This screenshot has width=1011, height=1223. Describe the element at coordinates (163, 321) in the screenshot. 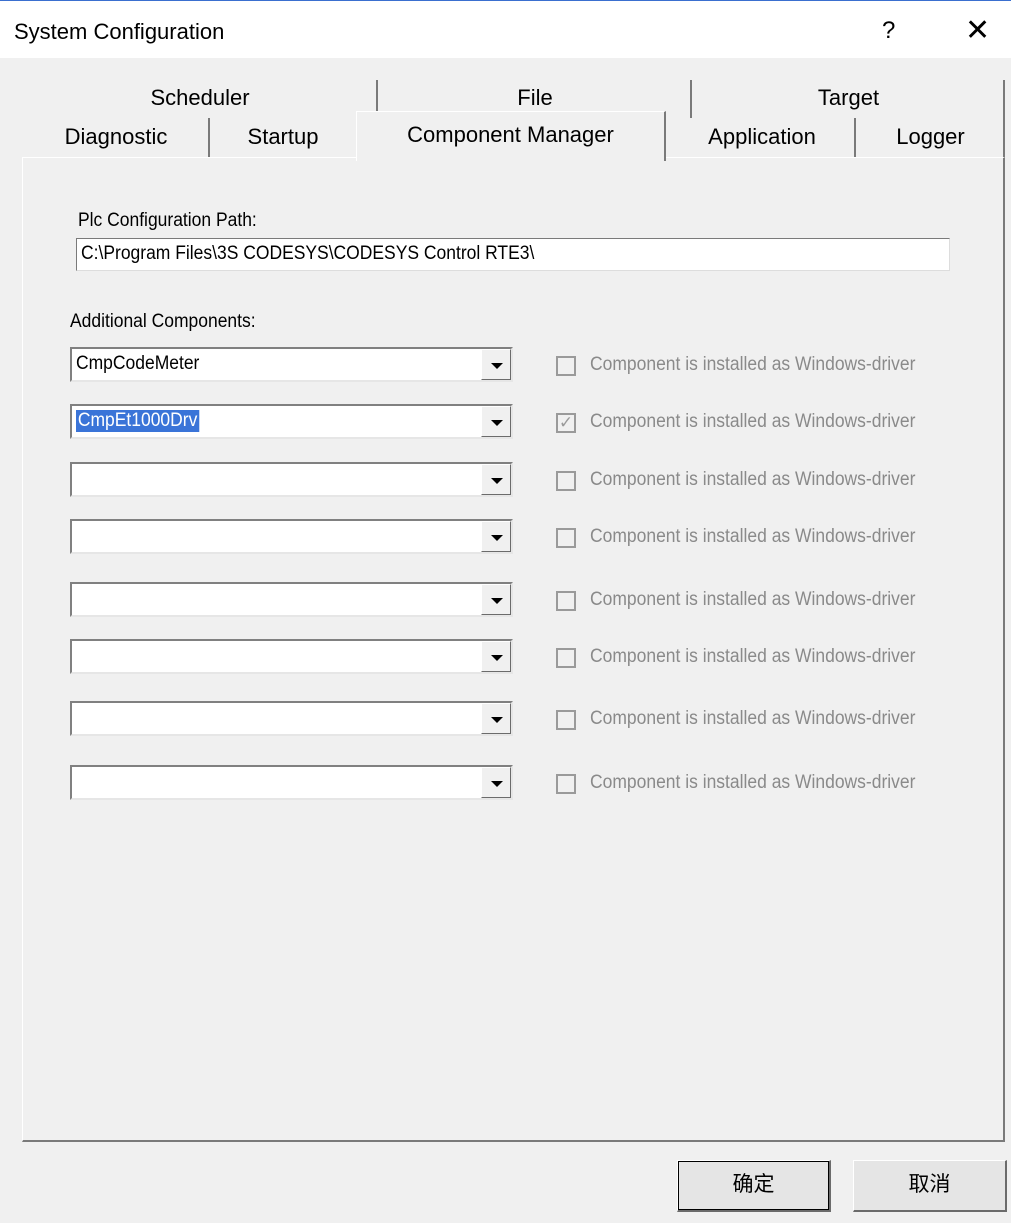

I see `additional-components-label: Additional Components:` at that location.